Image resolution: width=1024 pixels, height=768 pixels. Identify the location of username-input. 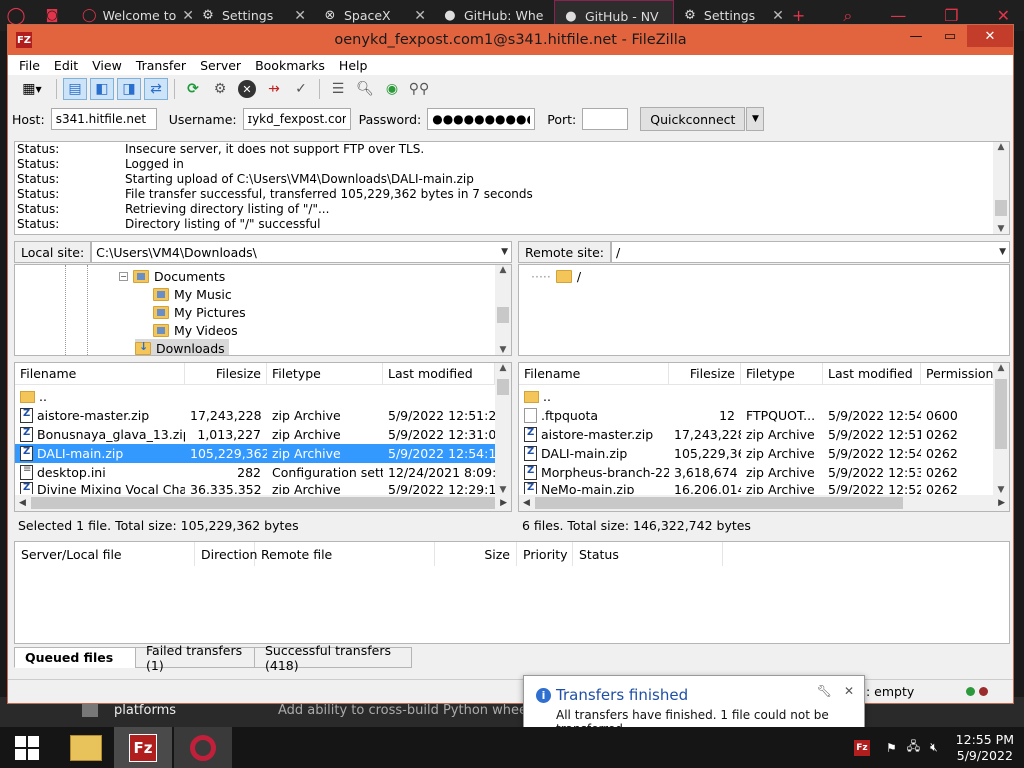
(296, 119).